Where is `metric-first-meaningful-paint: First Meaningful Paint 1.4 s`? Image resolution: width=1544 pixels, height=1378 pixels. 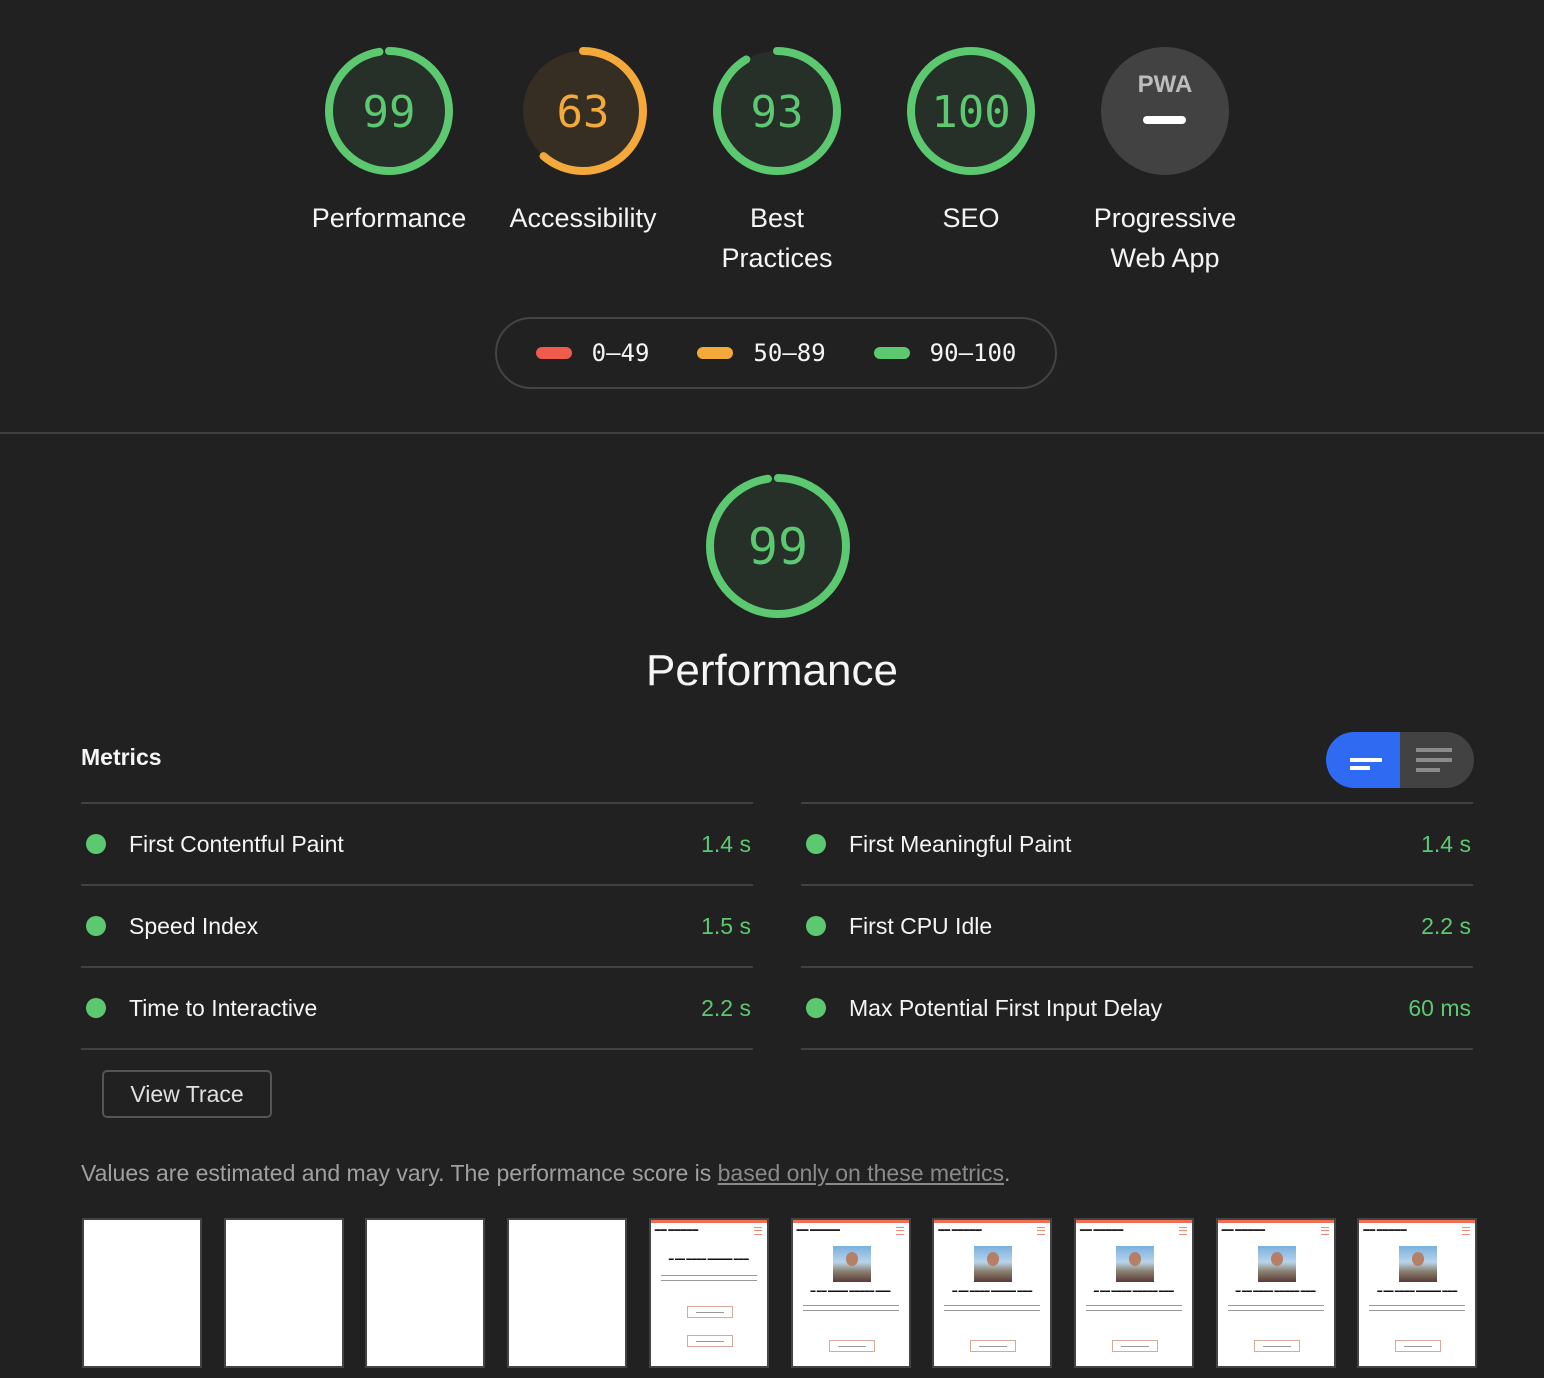 metric-first-meaningful-paint: First Meaningful Paint 1.4 s is located at coordinates (1137, 843).